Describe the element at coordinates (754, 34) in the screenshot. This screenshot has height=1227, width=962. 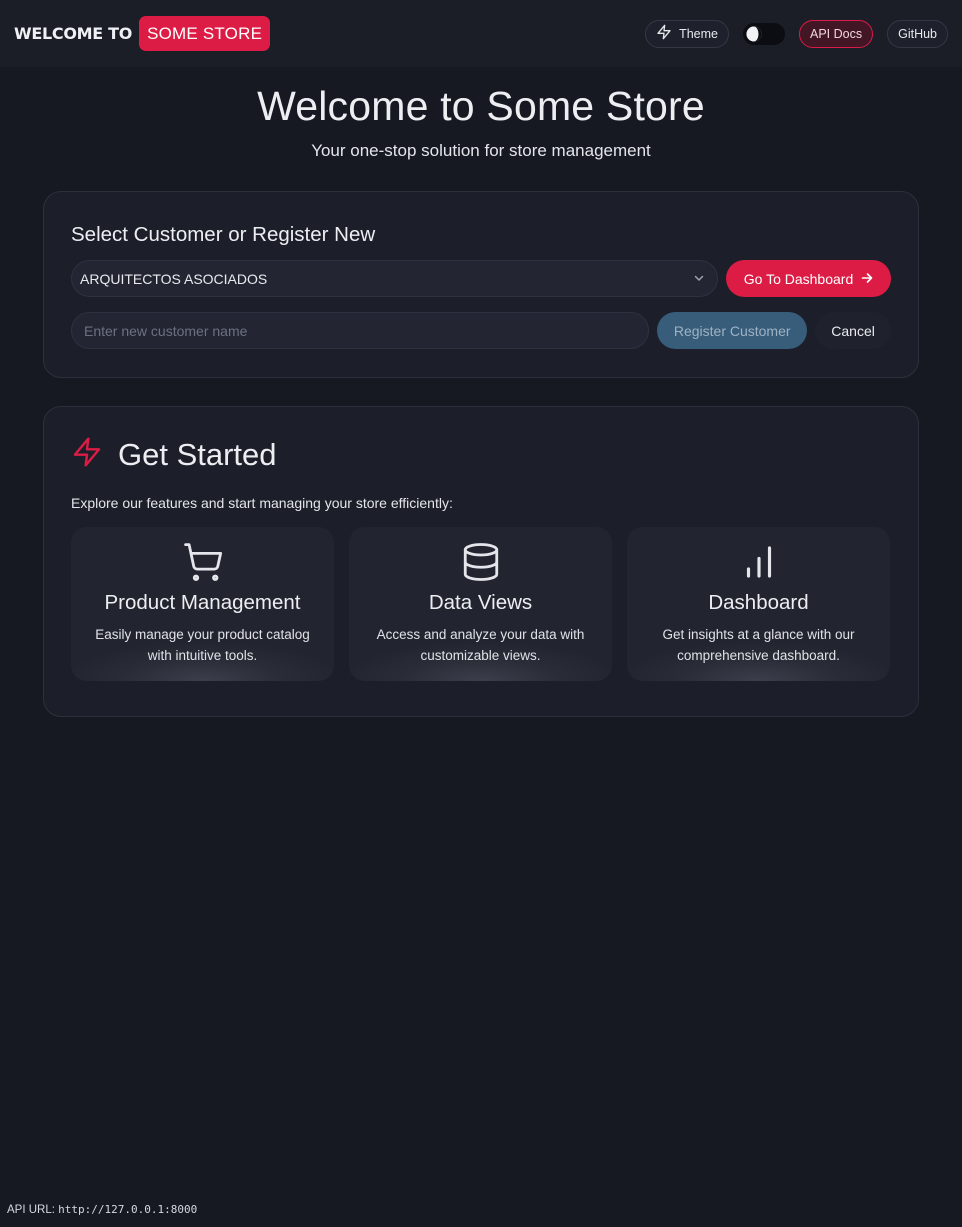
I see `moon-icon` at that location.